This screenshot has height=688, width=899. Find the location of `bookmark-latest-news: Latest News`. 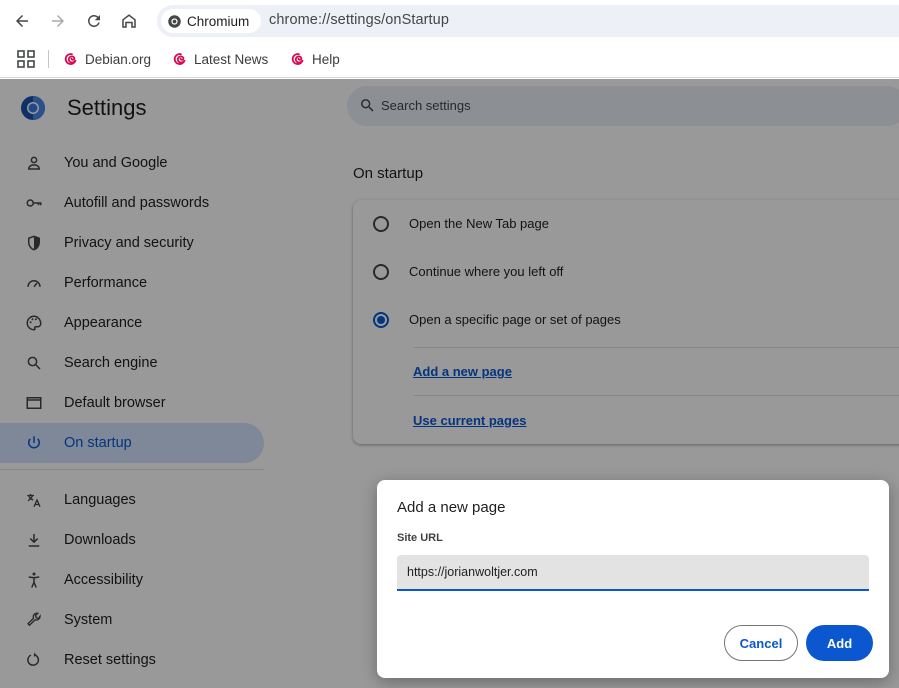

bookmark-latest-news: Latest News is located at coordinates (220, 59).